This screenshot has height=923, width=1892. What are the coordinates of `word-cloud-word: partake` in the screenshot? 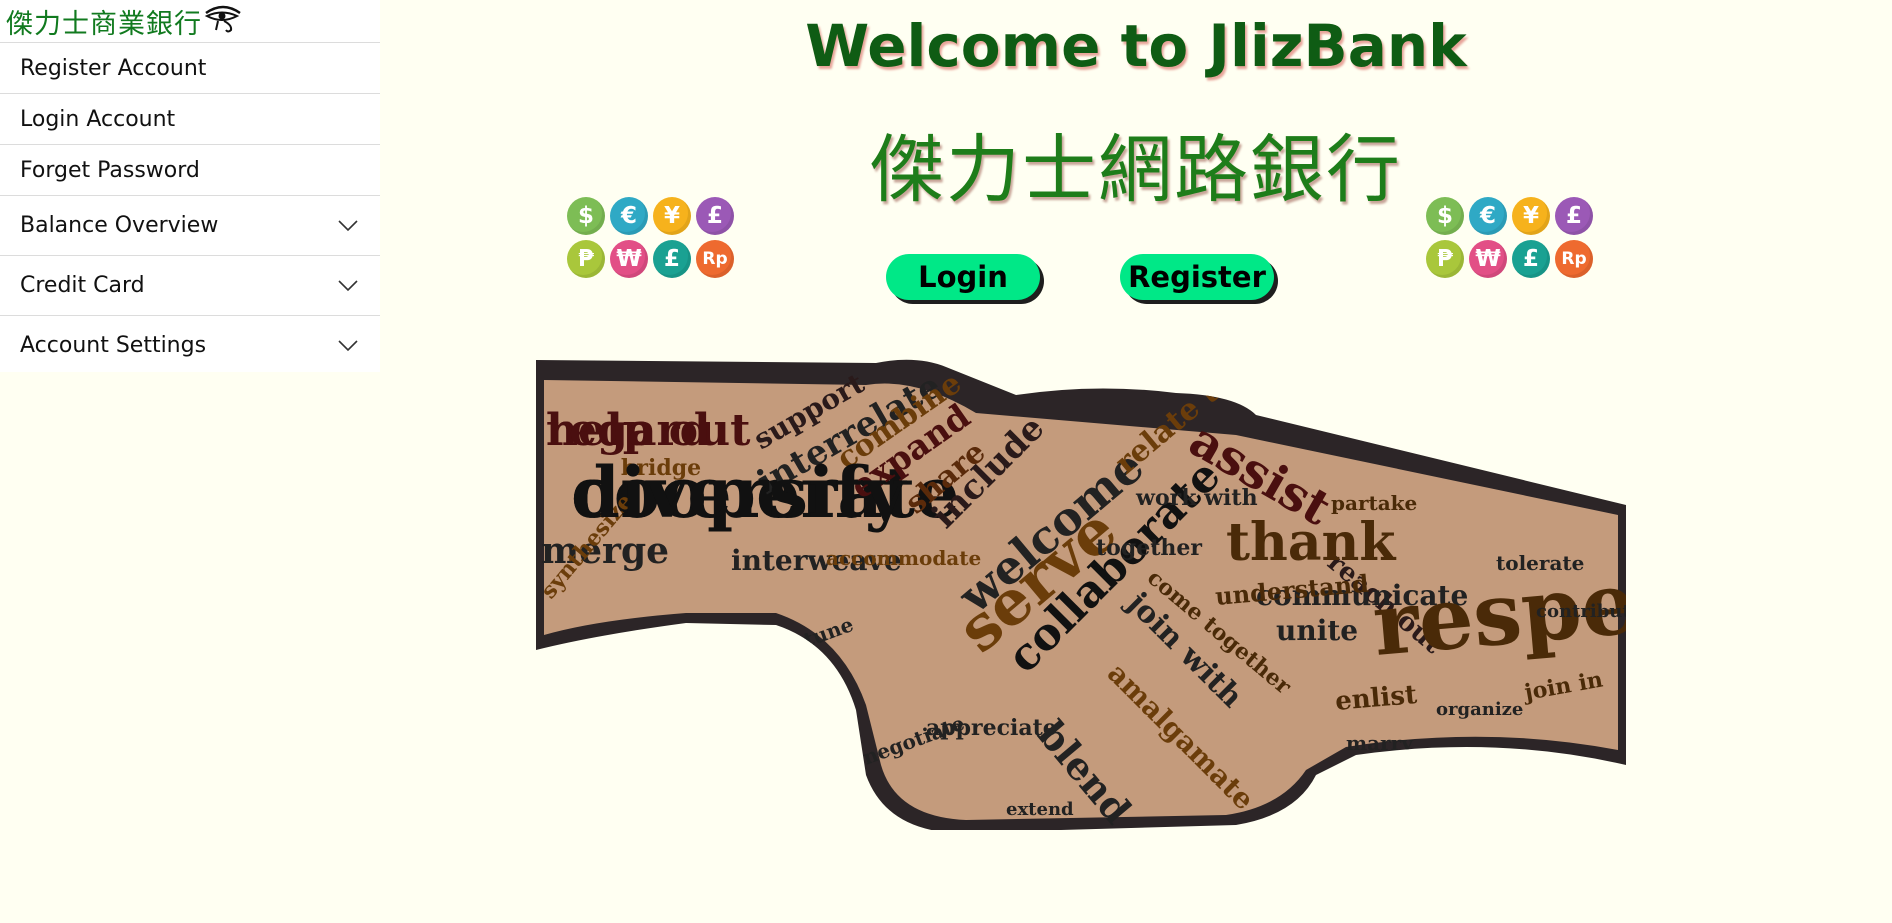 It's located at (1374, 503).